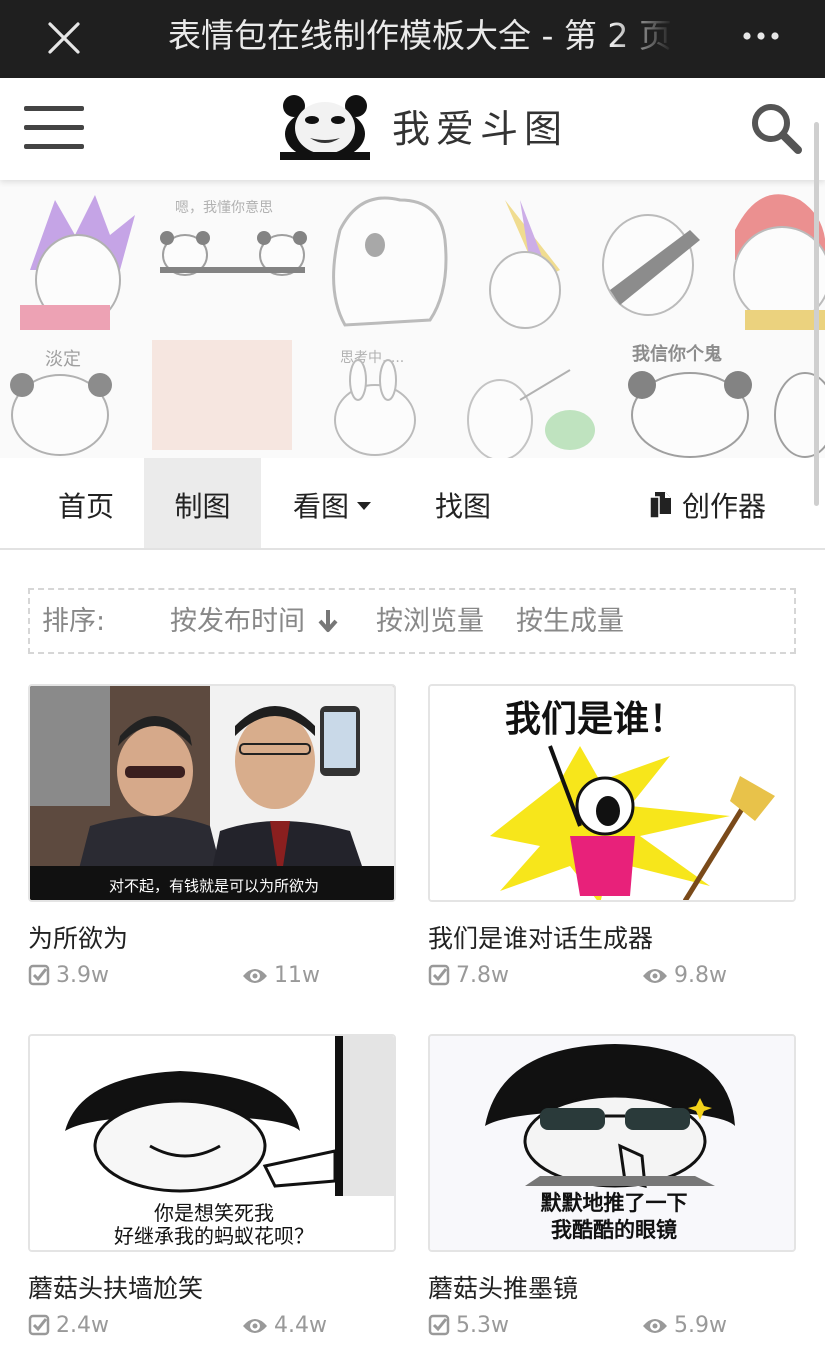  I want to click on nav-find: 找图, so click(463, 503).